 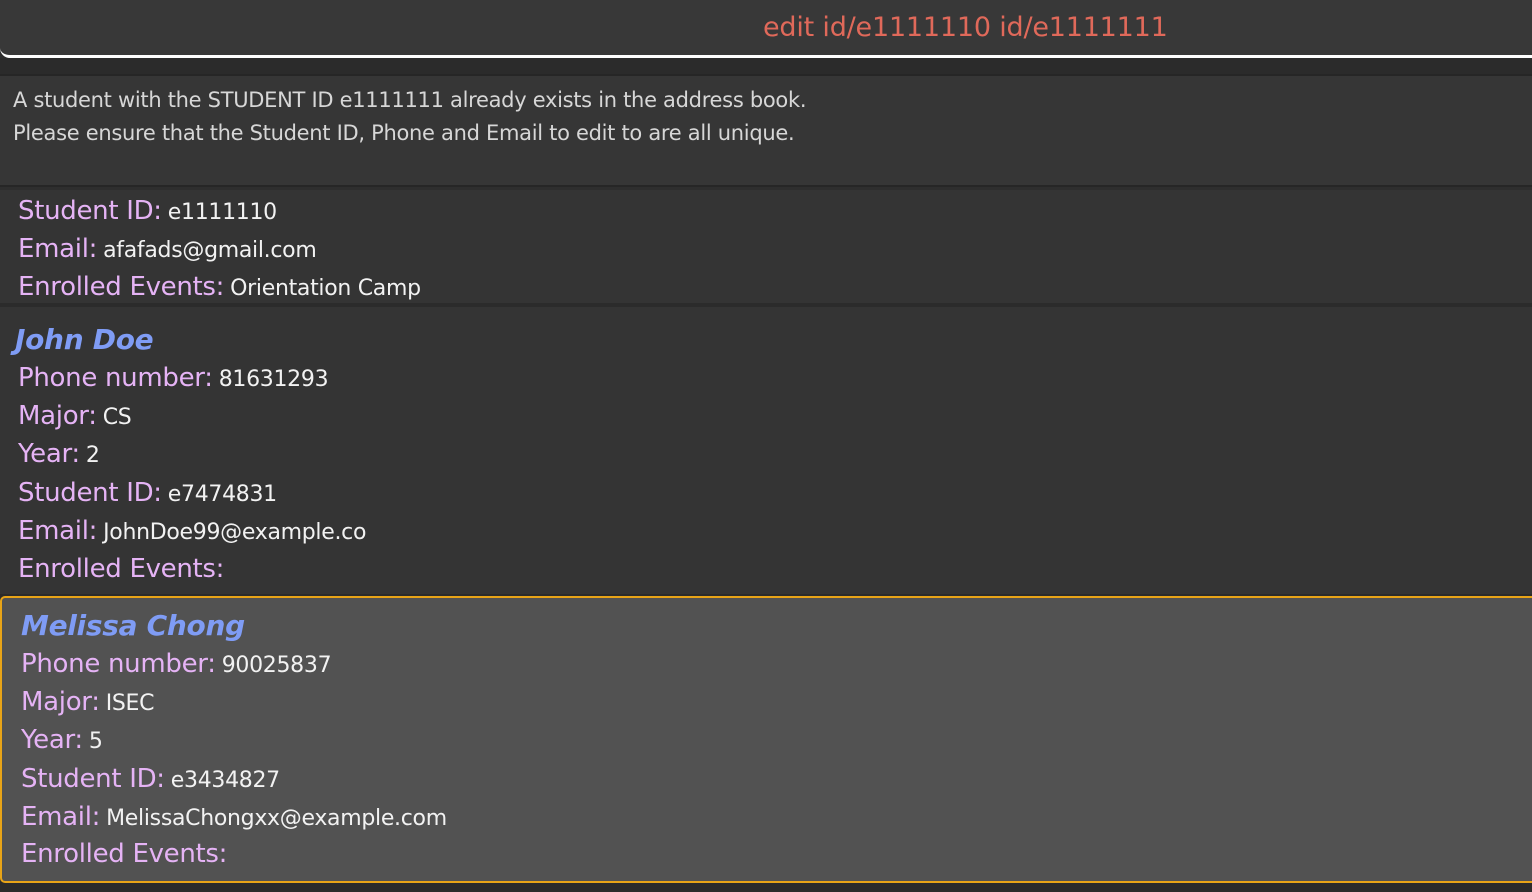 I want to click on year-row: Year: 5, so click(x=62, y=743).